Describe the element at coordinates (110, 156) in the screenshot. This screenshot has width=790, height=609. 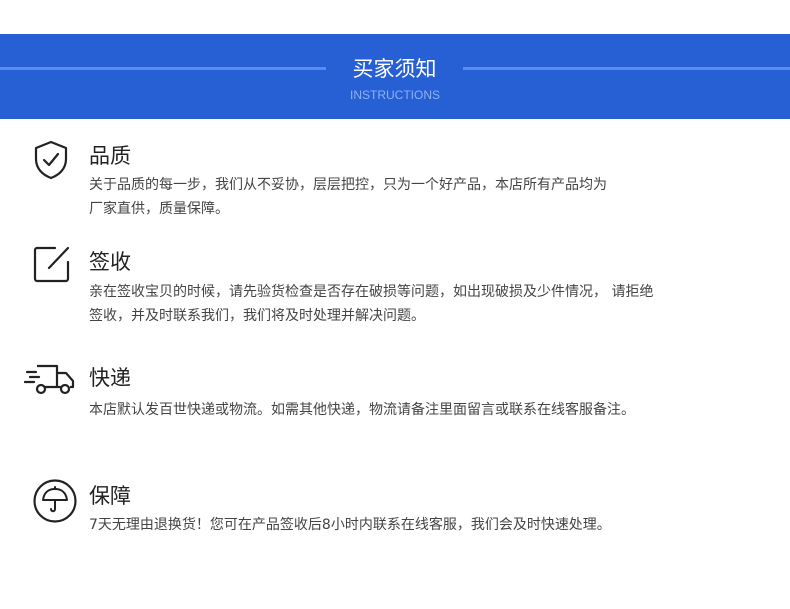
I see `quality-title: 品质` at that location.